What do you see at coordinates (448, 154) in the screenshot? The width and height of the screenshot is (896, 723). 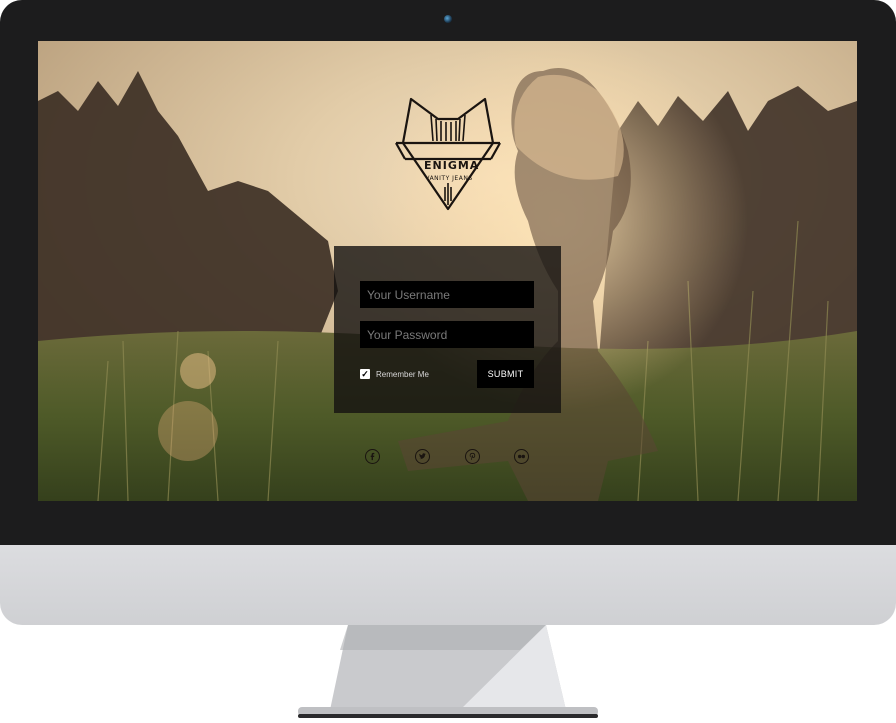 I see `enigma-logo` at bounding box center [448, 154].